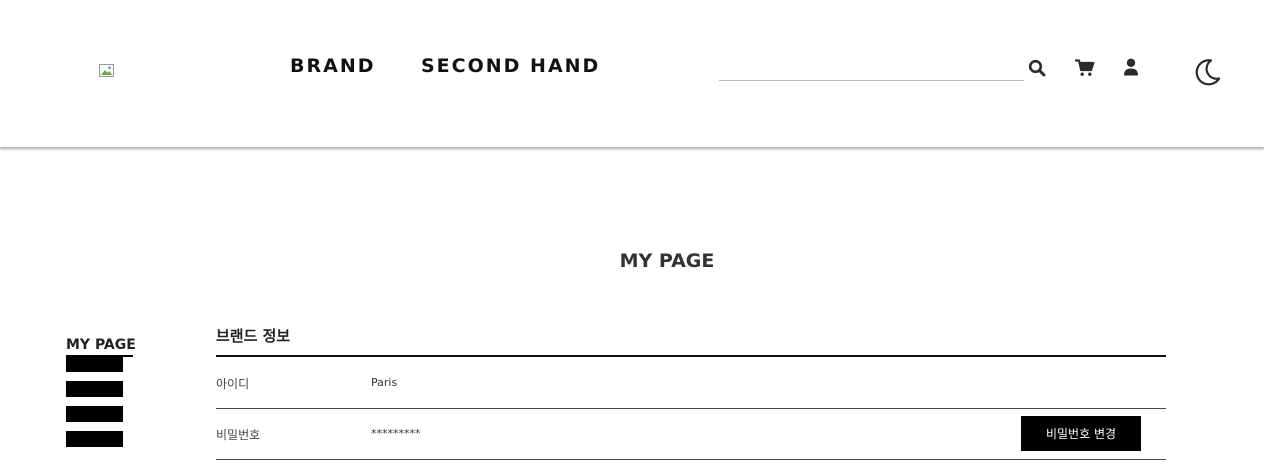 The width and height of the screenshot is (1264, 471). Describe the element at coordinates (667, 261) in the screenshot. I see `page-title: MY PAGE` at that location.